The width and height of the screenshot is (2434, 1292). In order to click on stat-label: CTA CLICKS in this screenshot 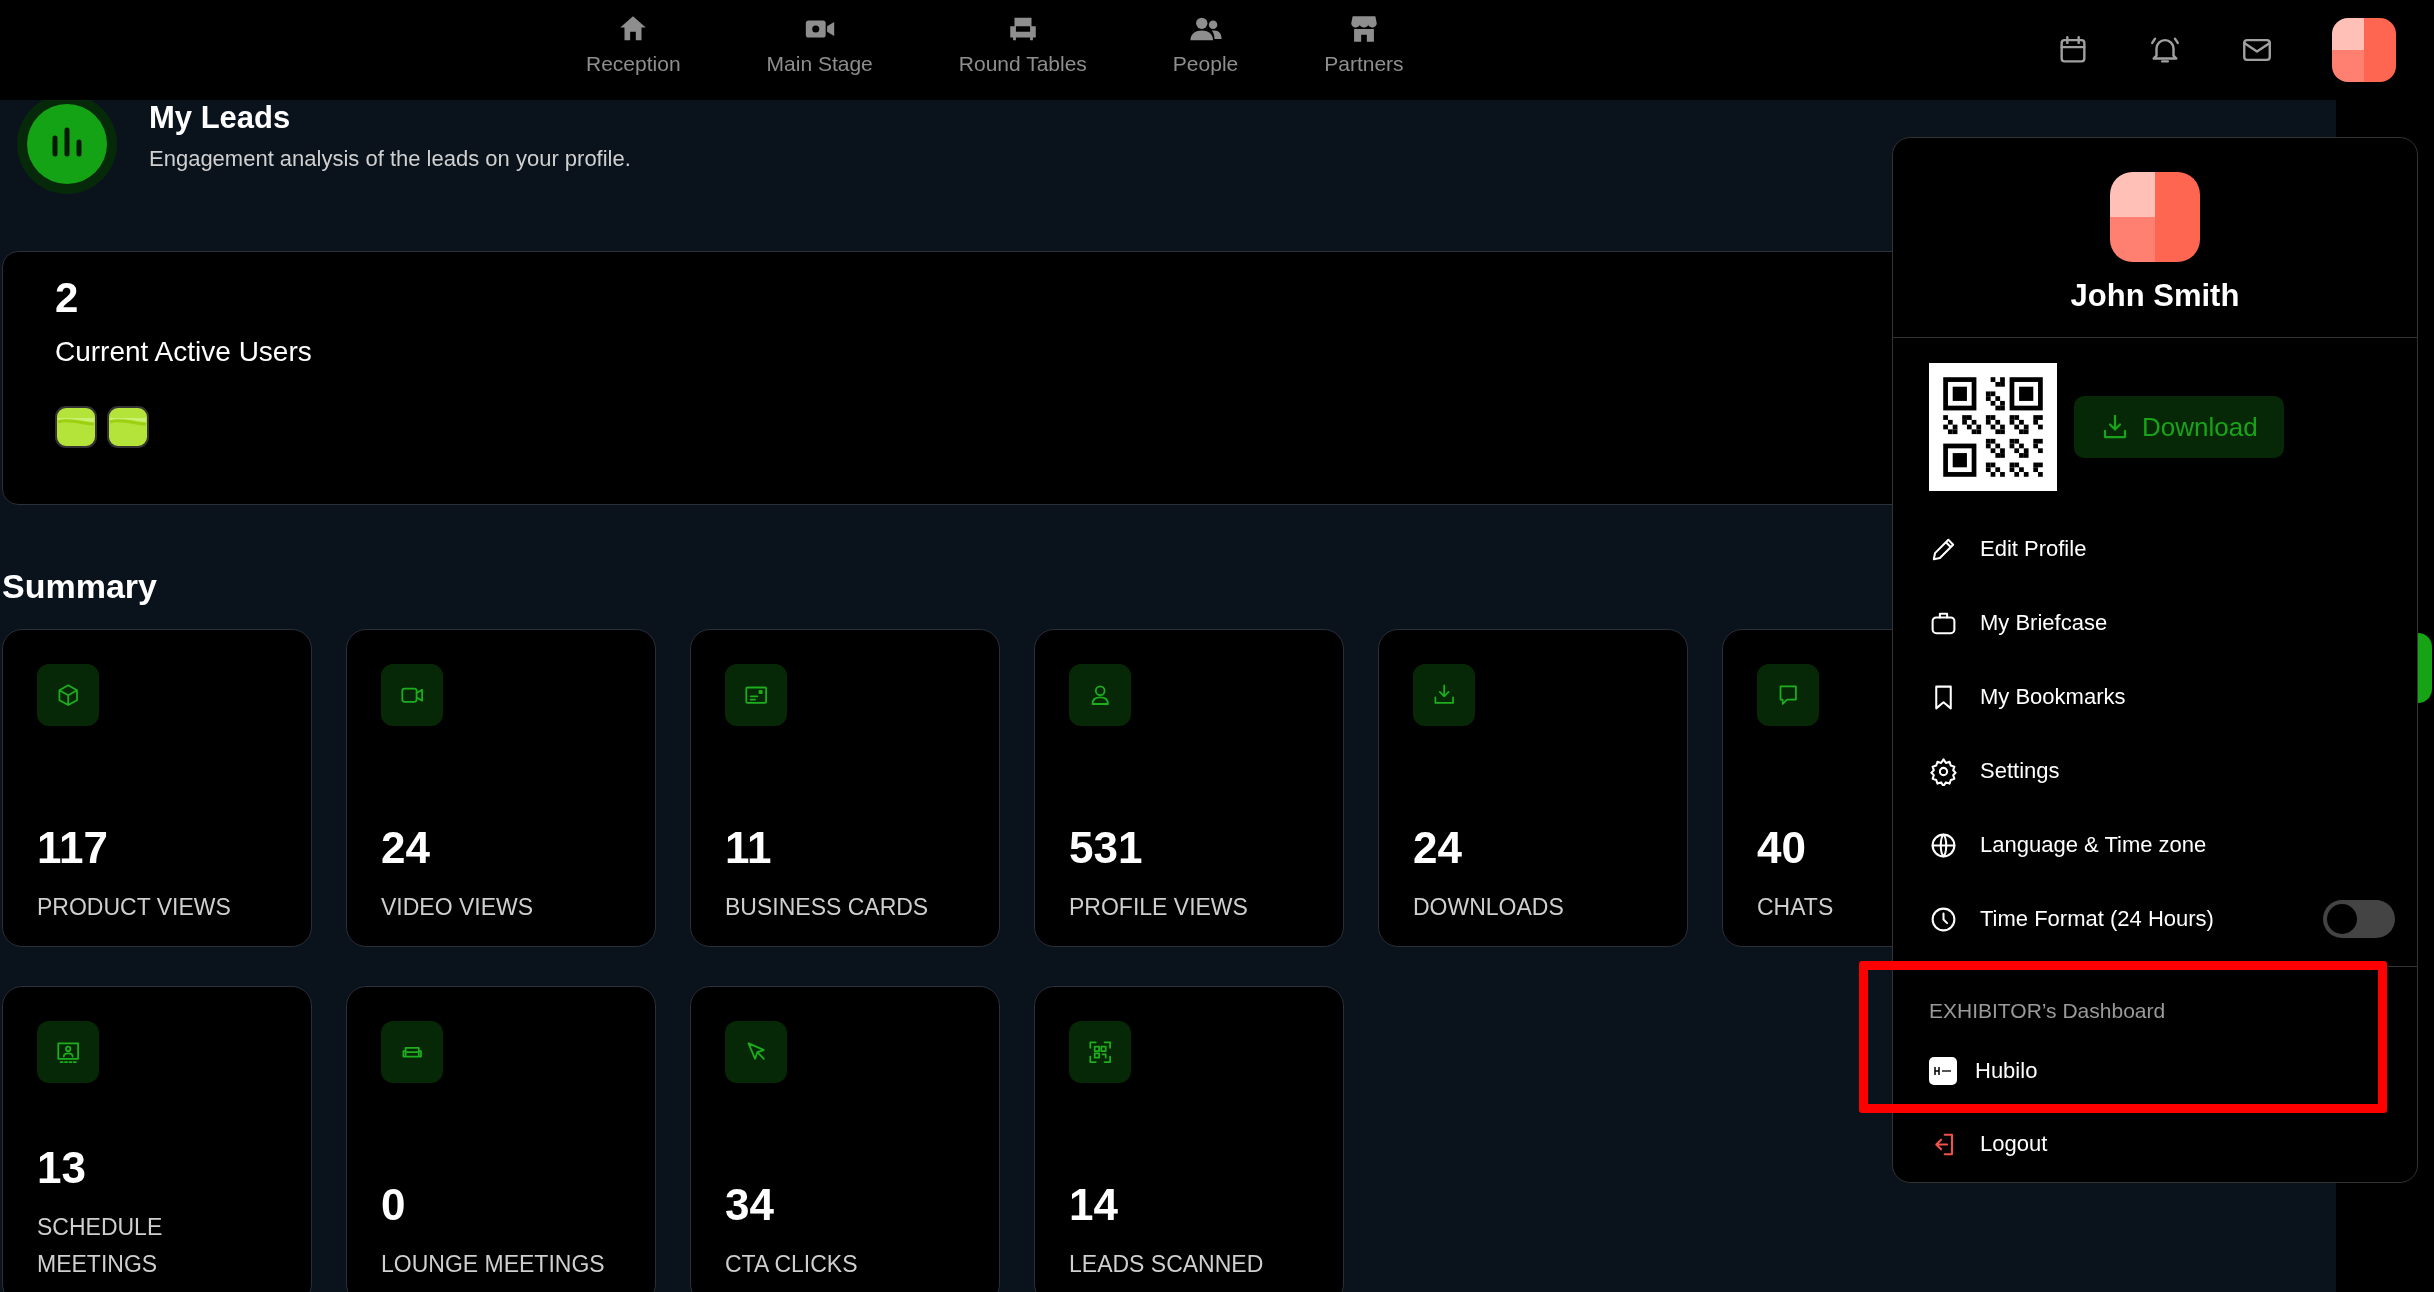, I will do `click(791, 1264)`.